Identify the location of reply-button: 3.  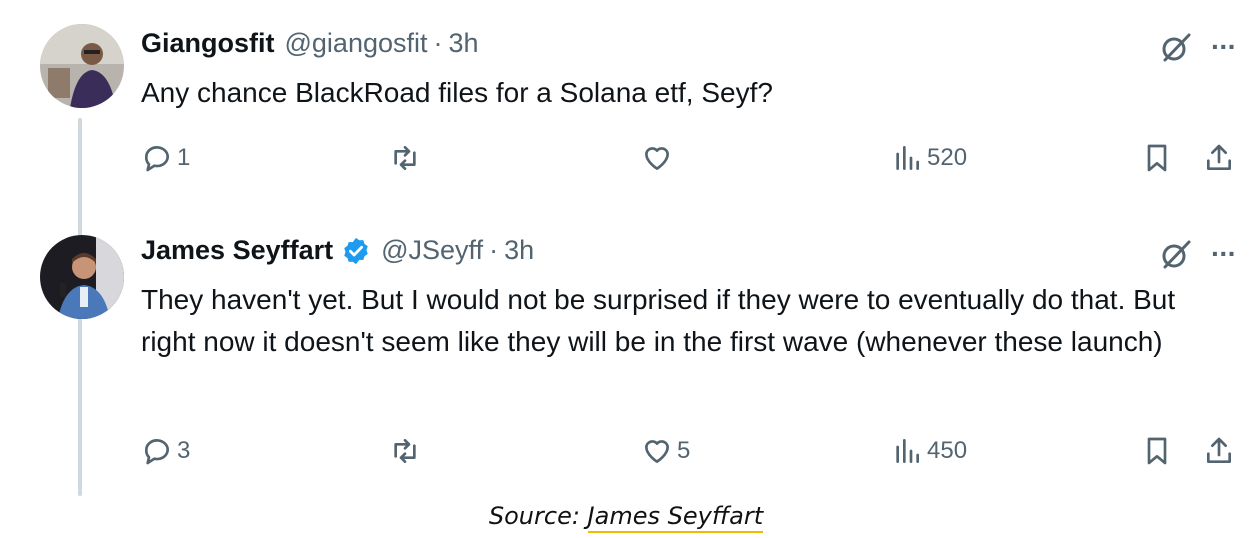
(165, 451).